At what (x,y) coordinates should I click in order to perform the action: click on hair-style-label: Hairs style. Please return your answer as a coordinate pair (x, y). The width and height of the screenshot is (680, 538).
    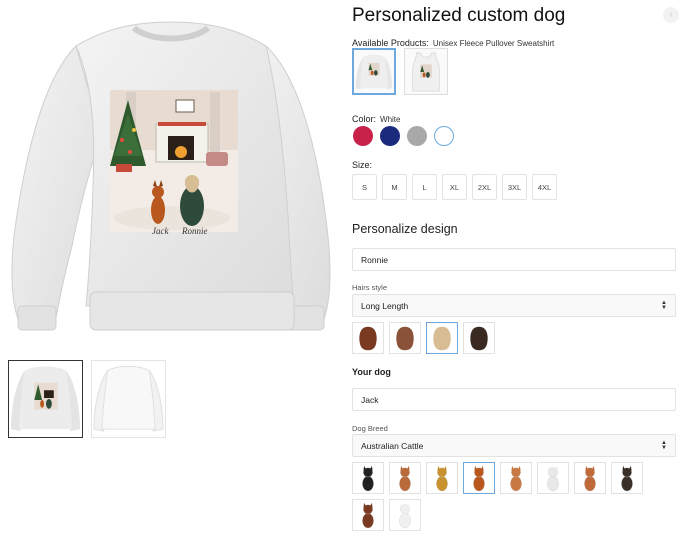
    Looking at the image, I should click on (370, 287).